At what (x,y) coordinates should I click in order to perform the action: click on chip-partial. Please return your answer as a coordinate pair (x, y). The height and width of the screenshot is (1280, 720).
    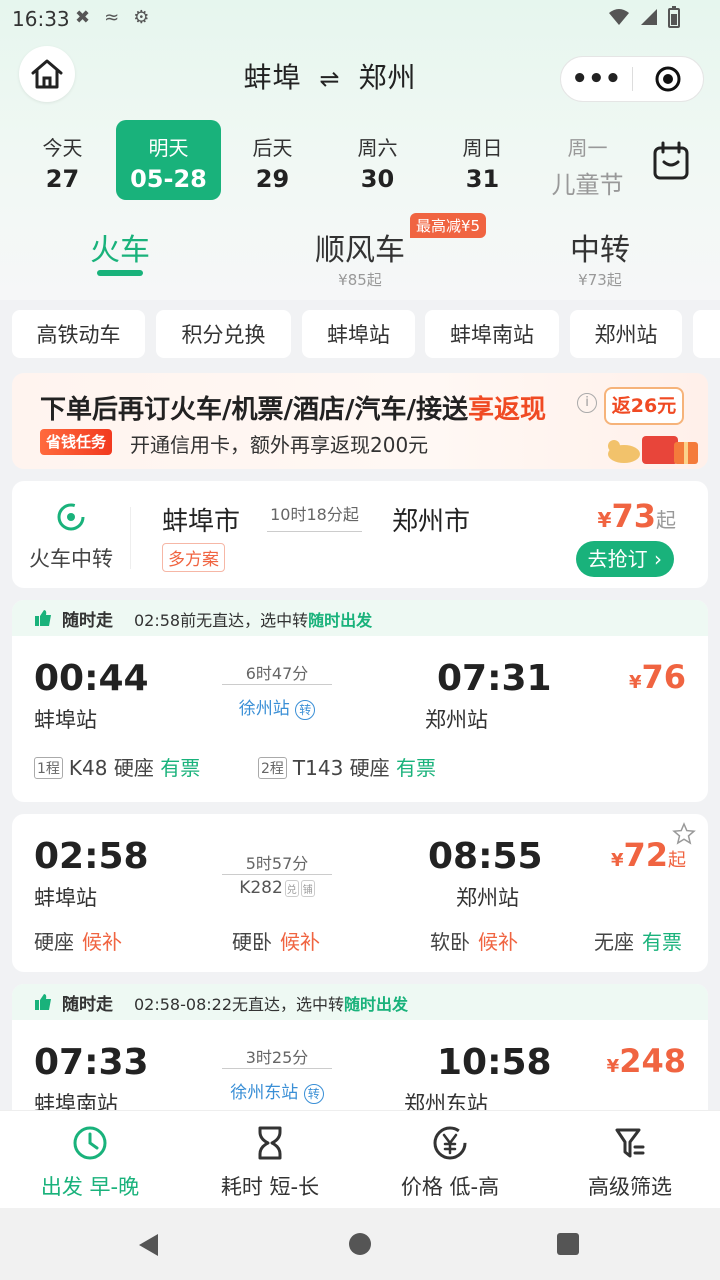
    Looking at the image, I should click on (706, 334).